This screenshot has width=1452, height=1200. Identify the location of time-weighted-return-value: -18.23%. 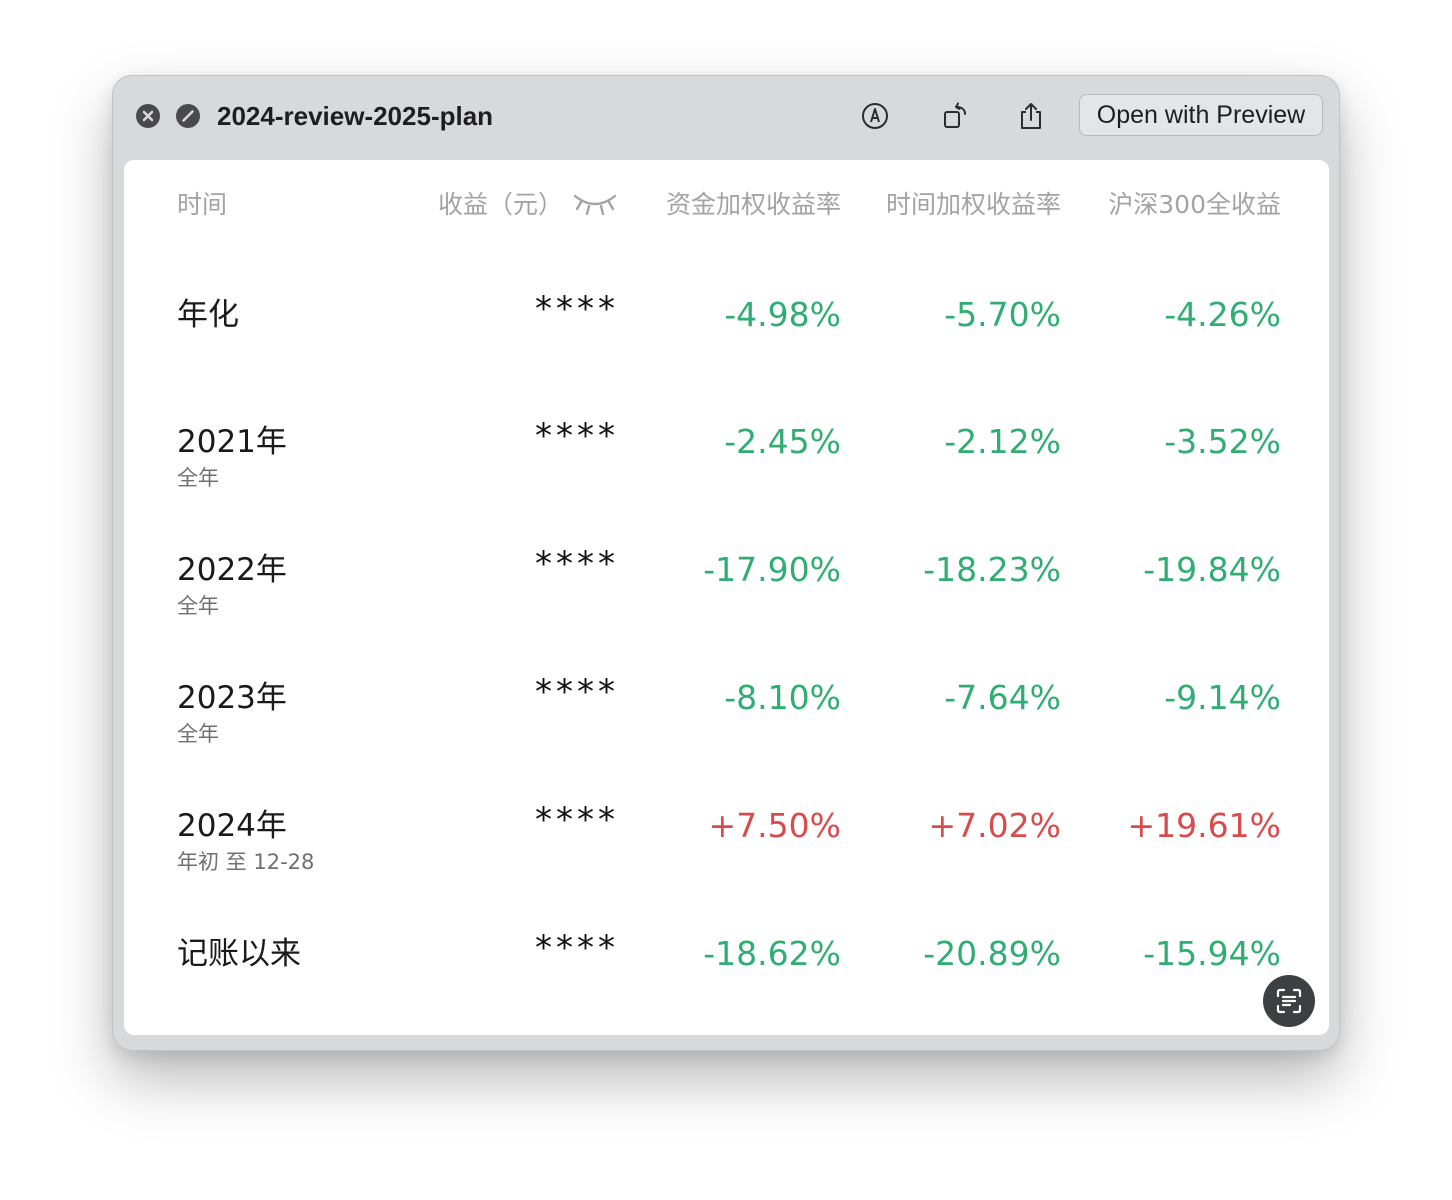
(992, 569).